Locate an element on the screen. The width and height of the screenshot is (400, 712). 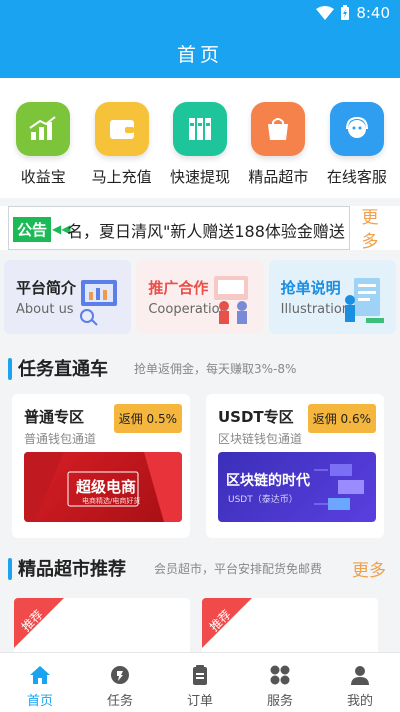
tab-profile: 我的 is located at coordinates (360, 682).